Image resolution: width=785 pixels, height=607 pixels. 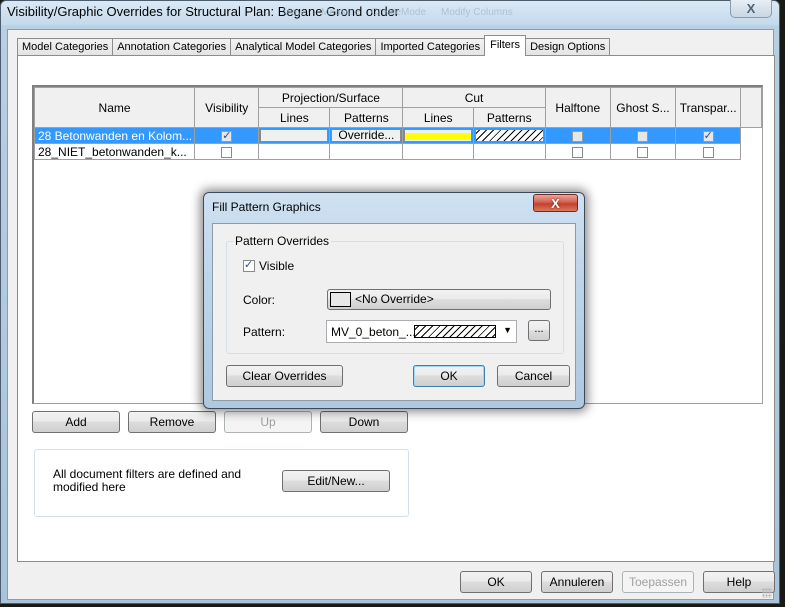 I want to click on tab-annotation-categories: Annotation Categories, so click(x=172, y=47).